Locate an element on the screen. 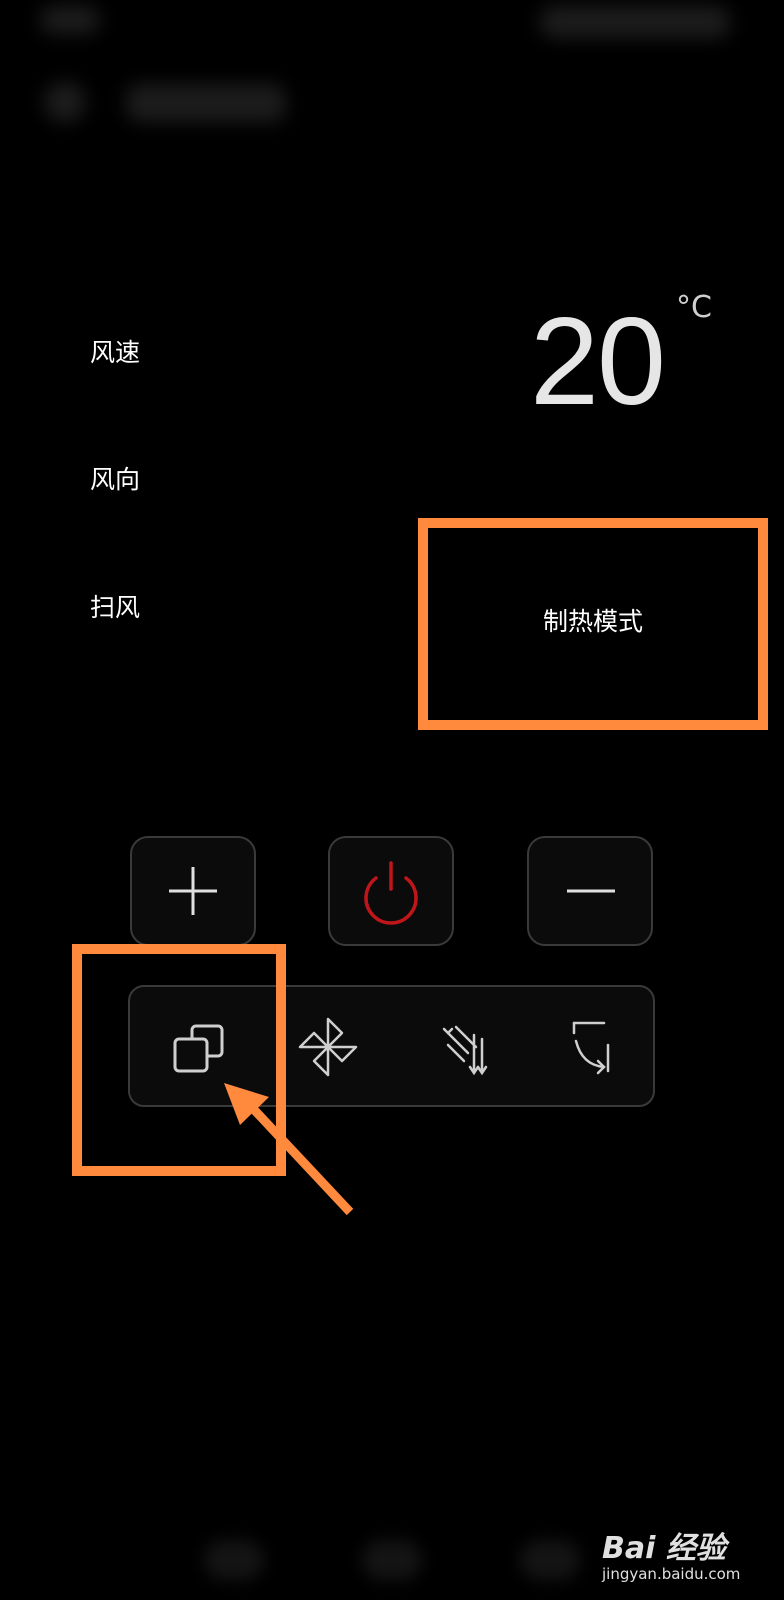 The height and width of the screenshot is (1600, 784). swing-direction-icon is located at coordinates (465, 1050).